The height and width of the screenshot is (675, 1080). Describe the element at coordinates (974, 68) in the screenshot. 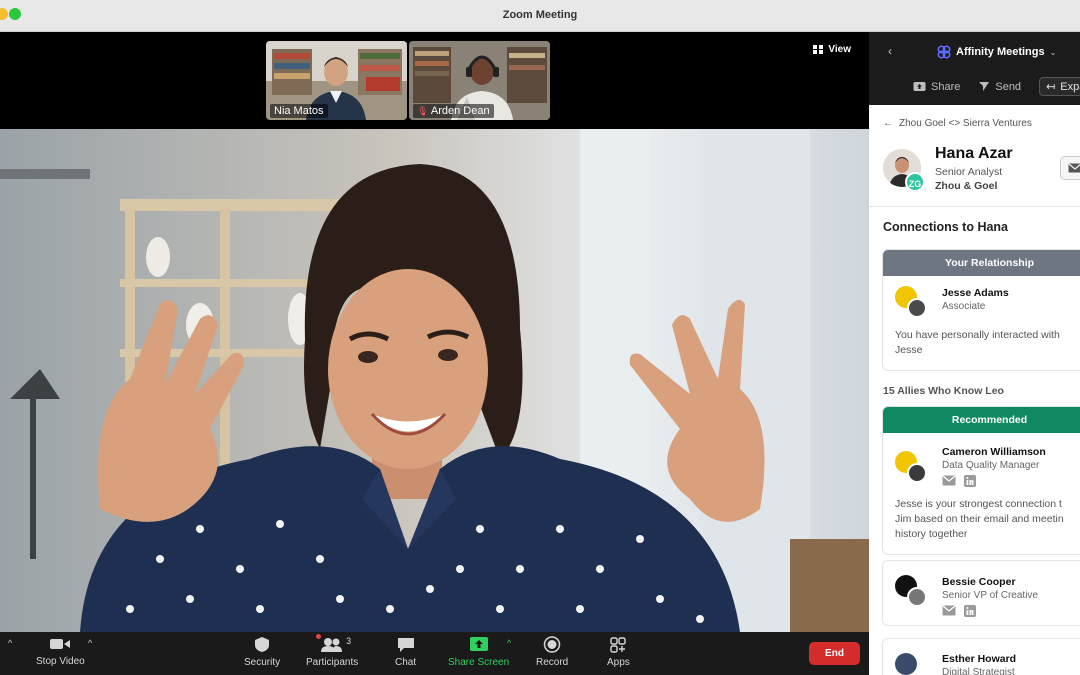

I see `affinity-panel-header: ‹ Affinity Meetings ⌄ Share Send ↤ Expar` at that location.